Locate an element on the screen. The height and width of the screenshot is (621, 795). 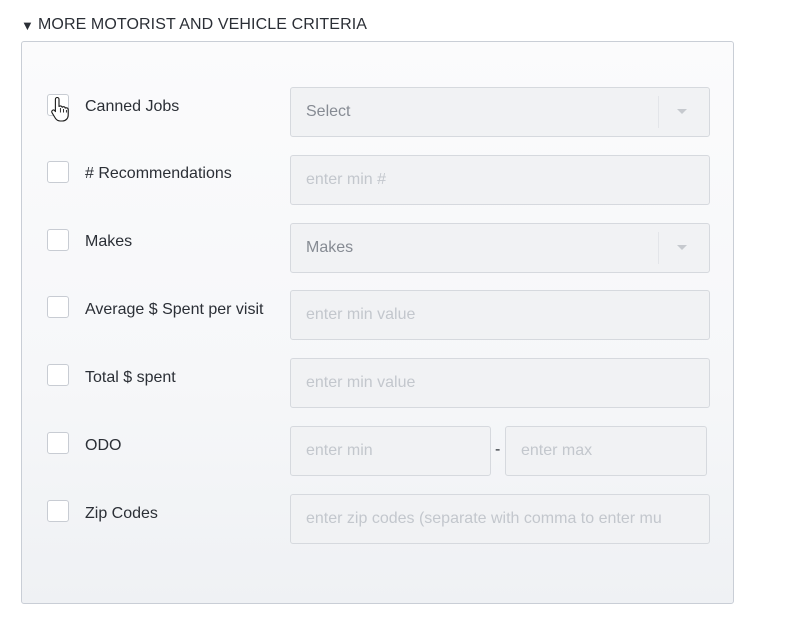
total-spent-min-input is located at coordinates (500, 383).